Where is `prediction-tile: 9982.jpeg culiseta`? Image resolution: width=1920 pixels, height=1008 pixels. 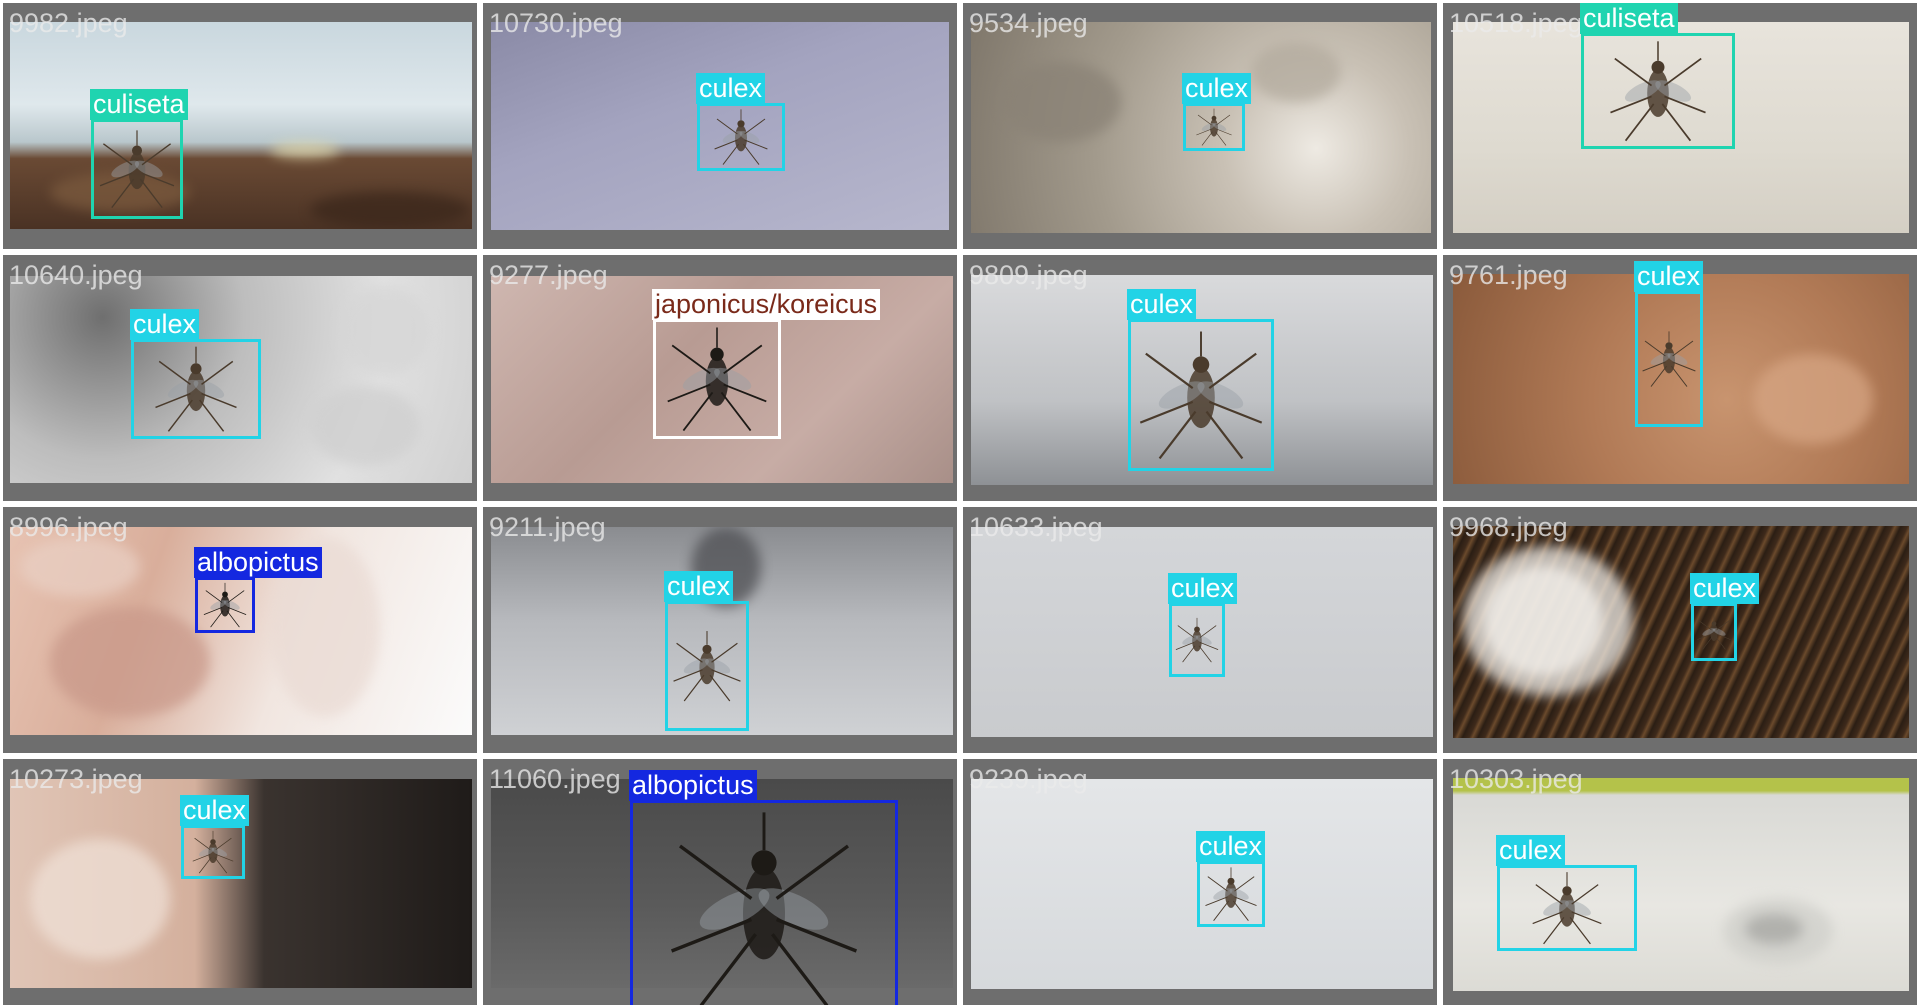
prediction-tile: 9982.jpeg culiseta is located at coordinates (240, 126).